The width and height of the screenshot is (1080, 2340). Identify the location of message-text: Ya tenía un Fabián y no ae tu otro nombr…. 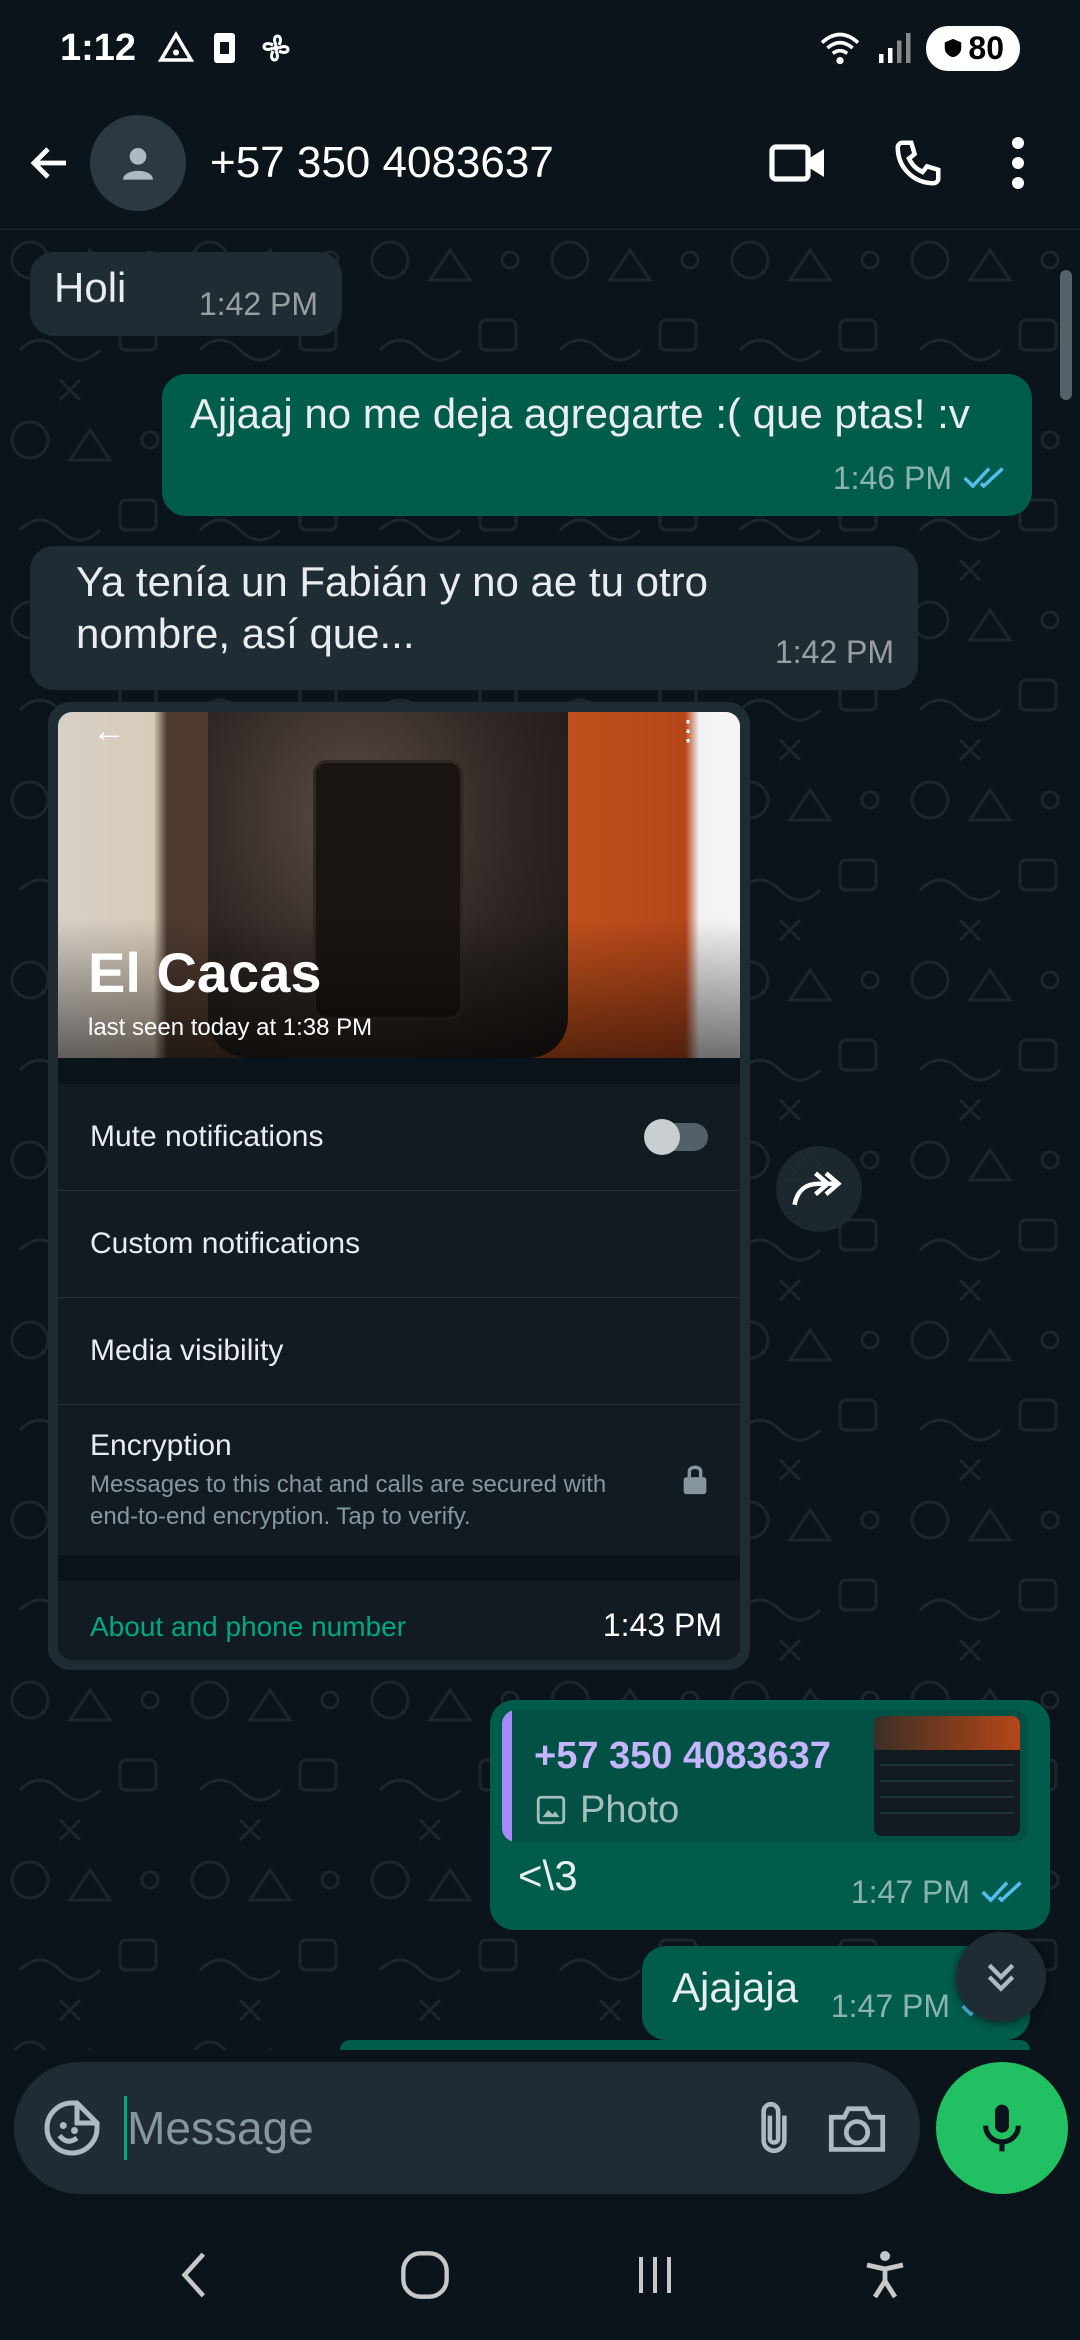
(392, 607).